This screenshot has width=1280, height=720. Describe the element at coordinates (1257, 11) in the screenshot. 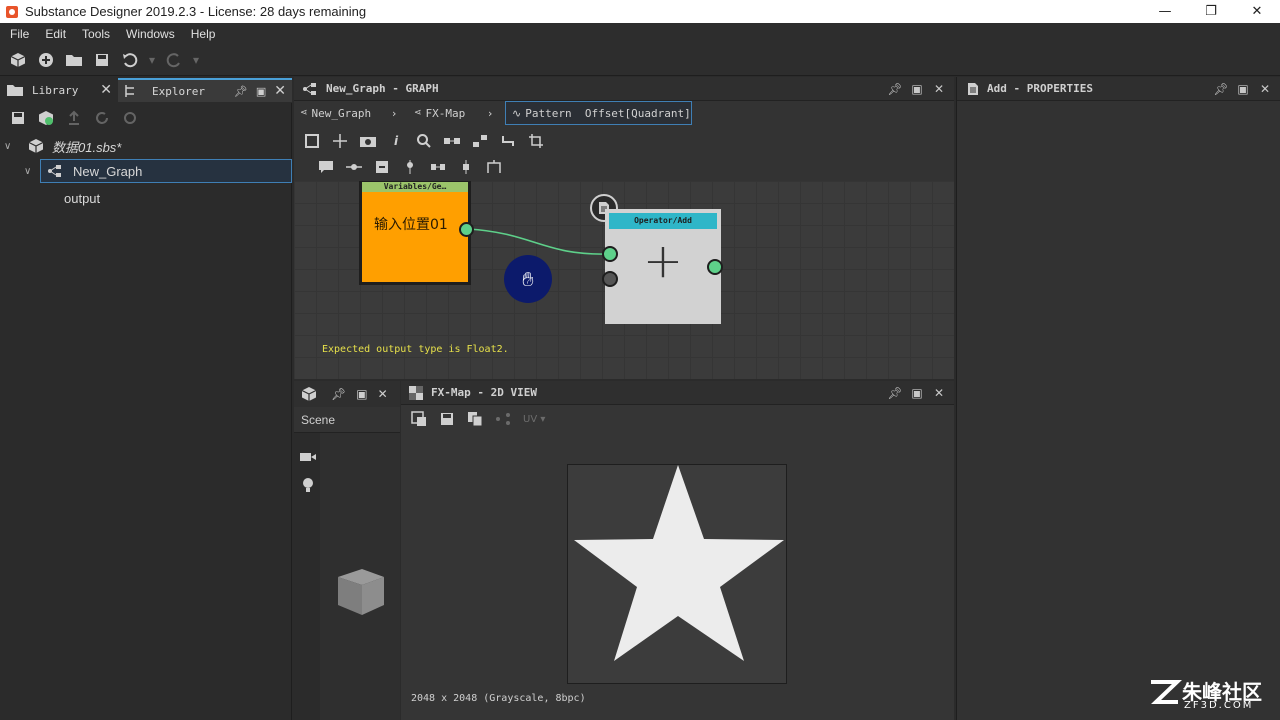

I see `close-window-button: ✕` at that location.